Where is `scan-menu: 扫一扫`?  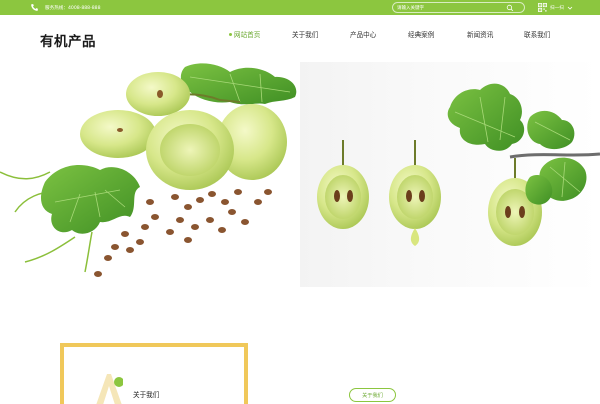 scan-menu: 扫一扫 is located at coordinates (555, 7).